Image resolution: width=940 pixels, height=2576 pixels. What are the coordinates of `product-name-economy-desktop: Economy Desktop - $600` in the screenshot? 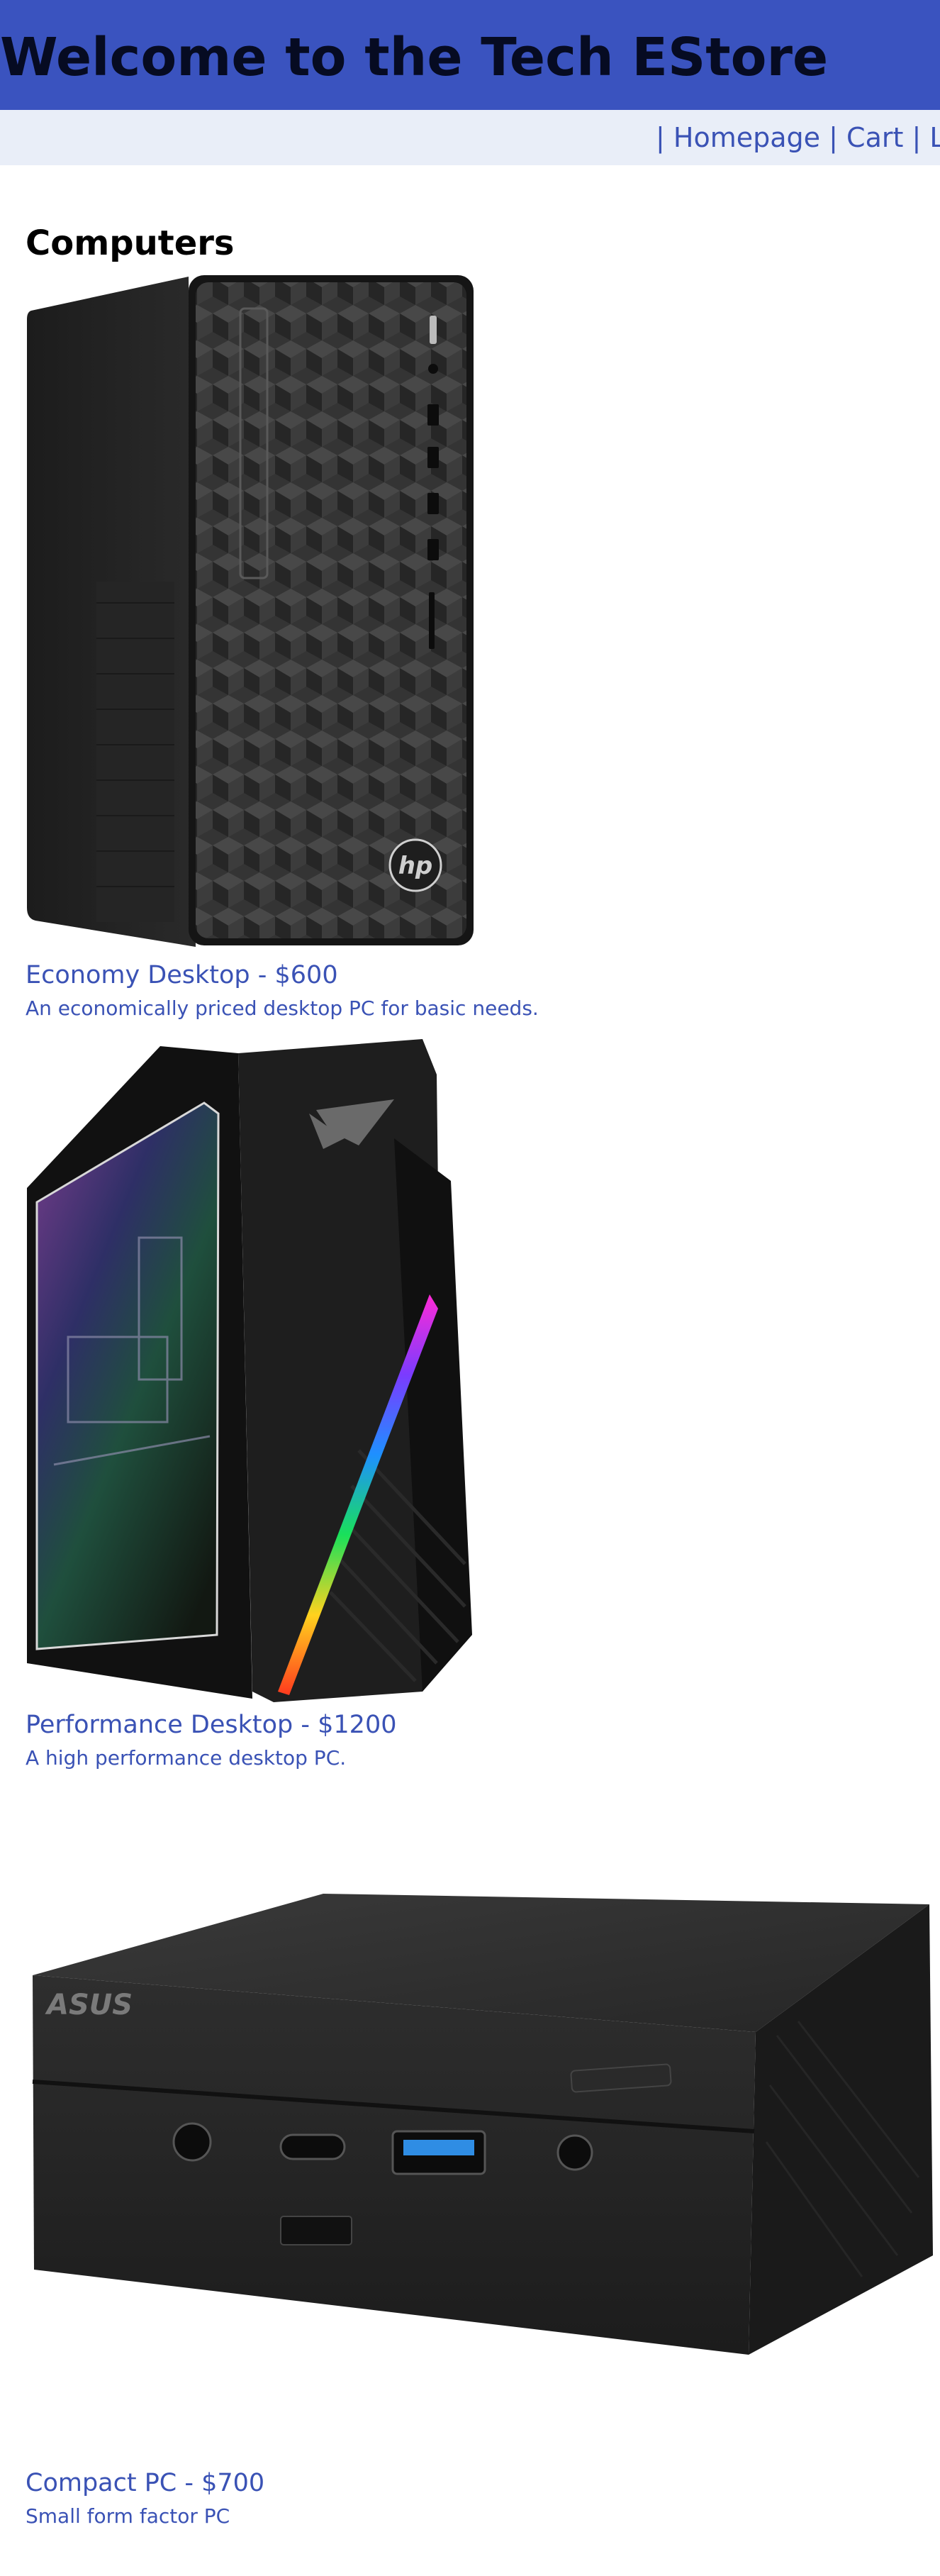 It's located at (182, 975).